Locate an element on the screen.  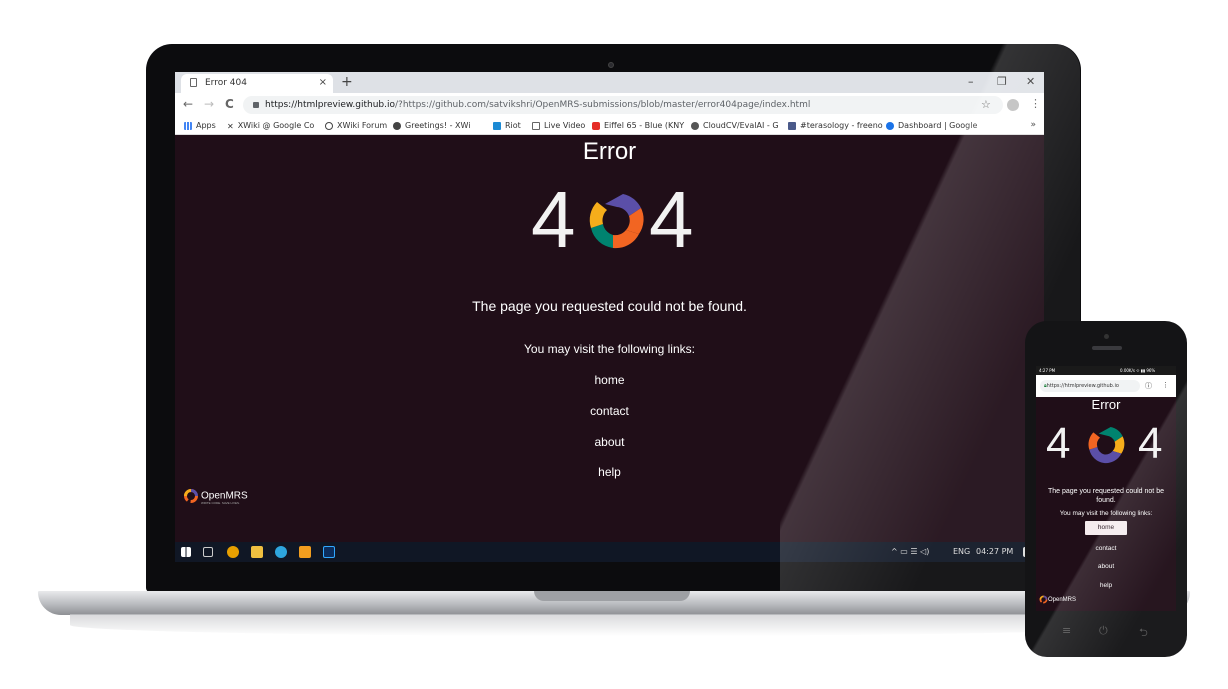
laptop-shadow is located at coordinates (615, 625).